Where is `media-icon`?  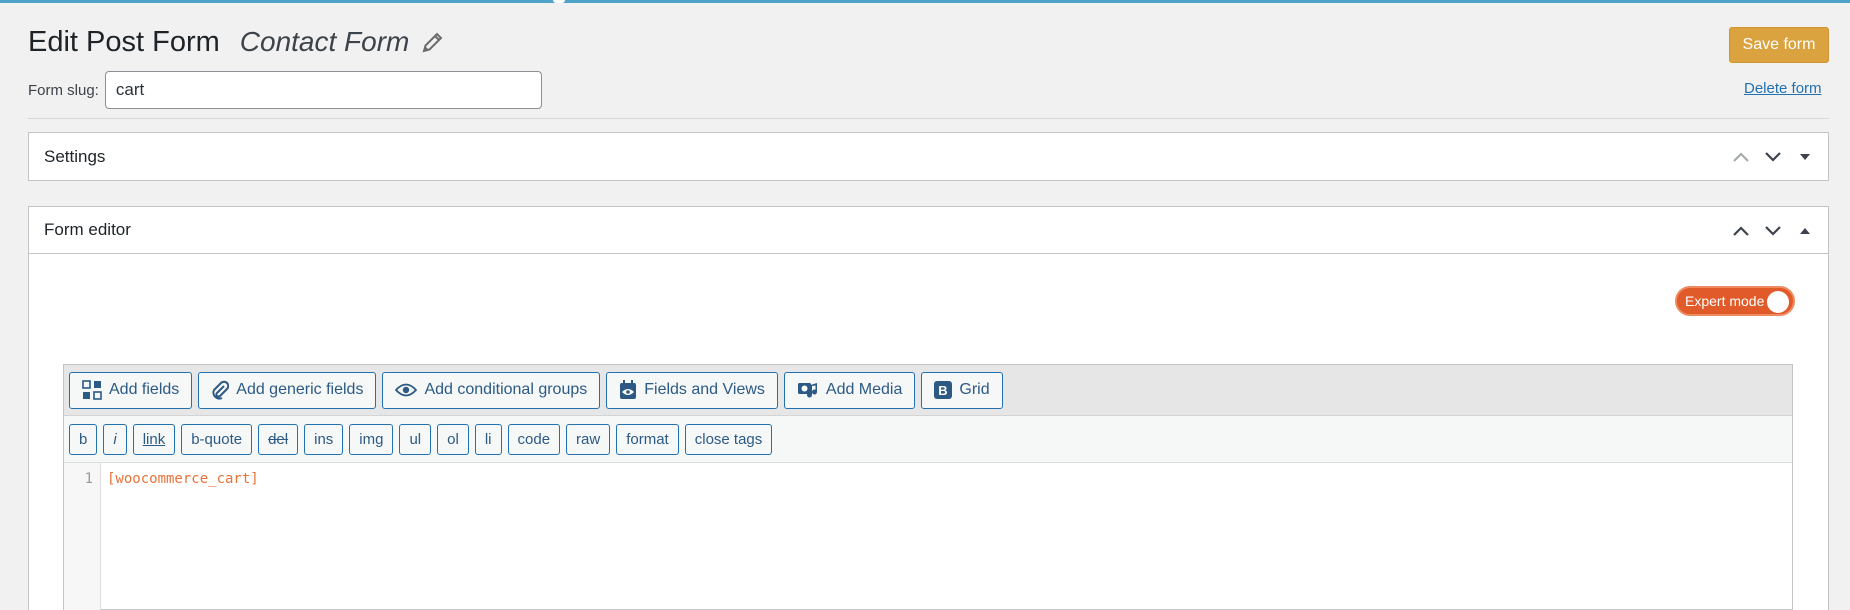 media-icon is located at coordinates (807, 390).